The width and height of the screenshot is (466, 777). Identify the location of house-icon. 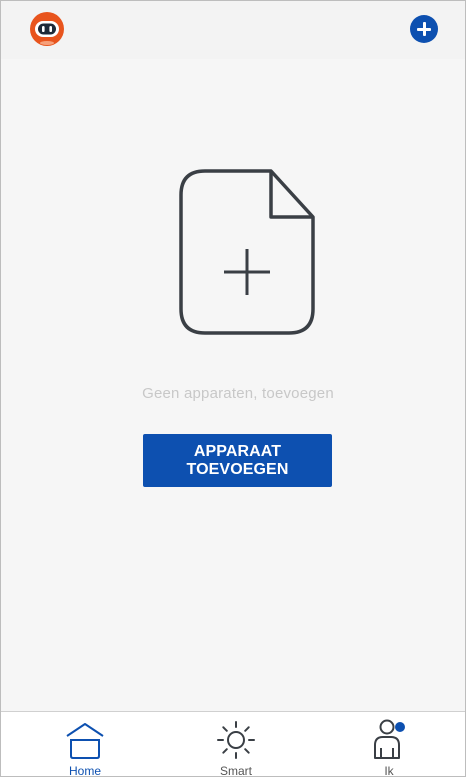
(85, 741).